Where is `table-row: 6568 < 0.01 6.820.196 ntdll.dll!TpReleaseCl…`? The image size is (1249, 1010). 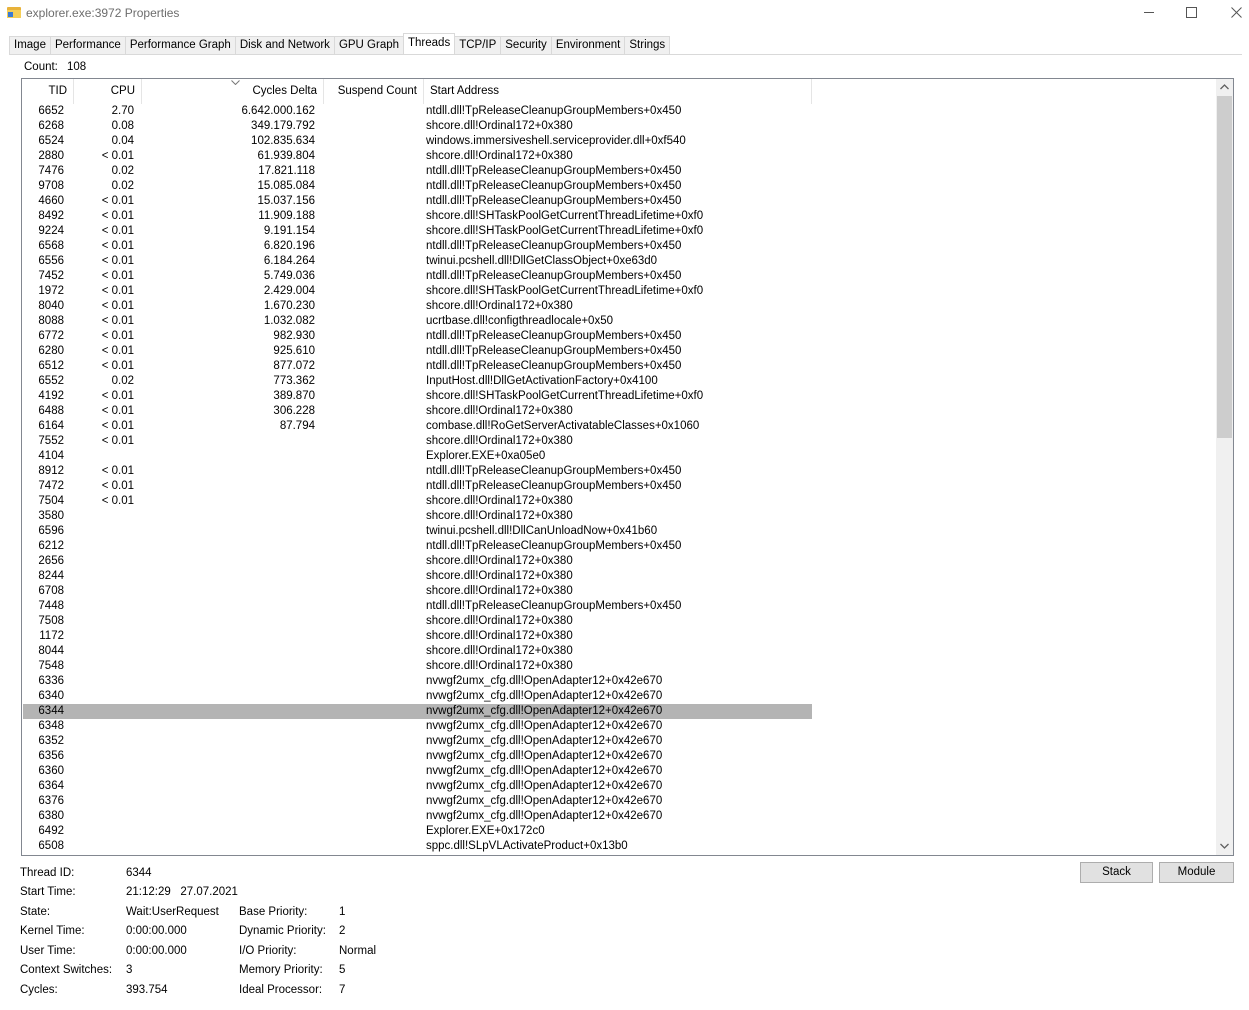 table-row: 6568 < 0.01 6.820.196 ntdll.dll!TpReleaseCl… is located at coordinates (619, 246).